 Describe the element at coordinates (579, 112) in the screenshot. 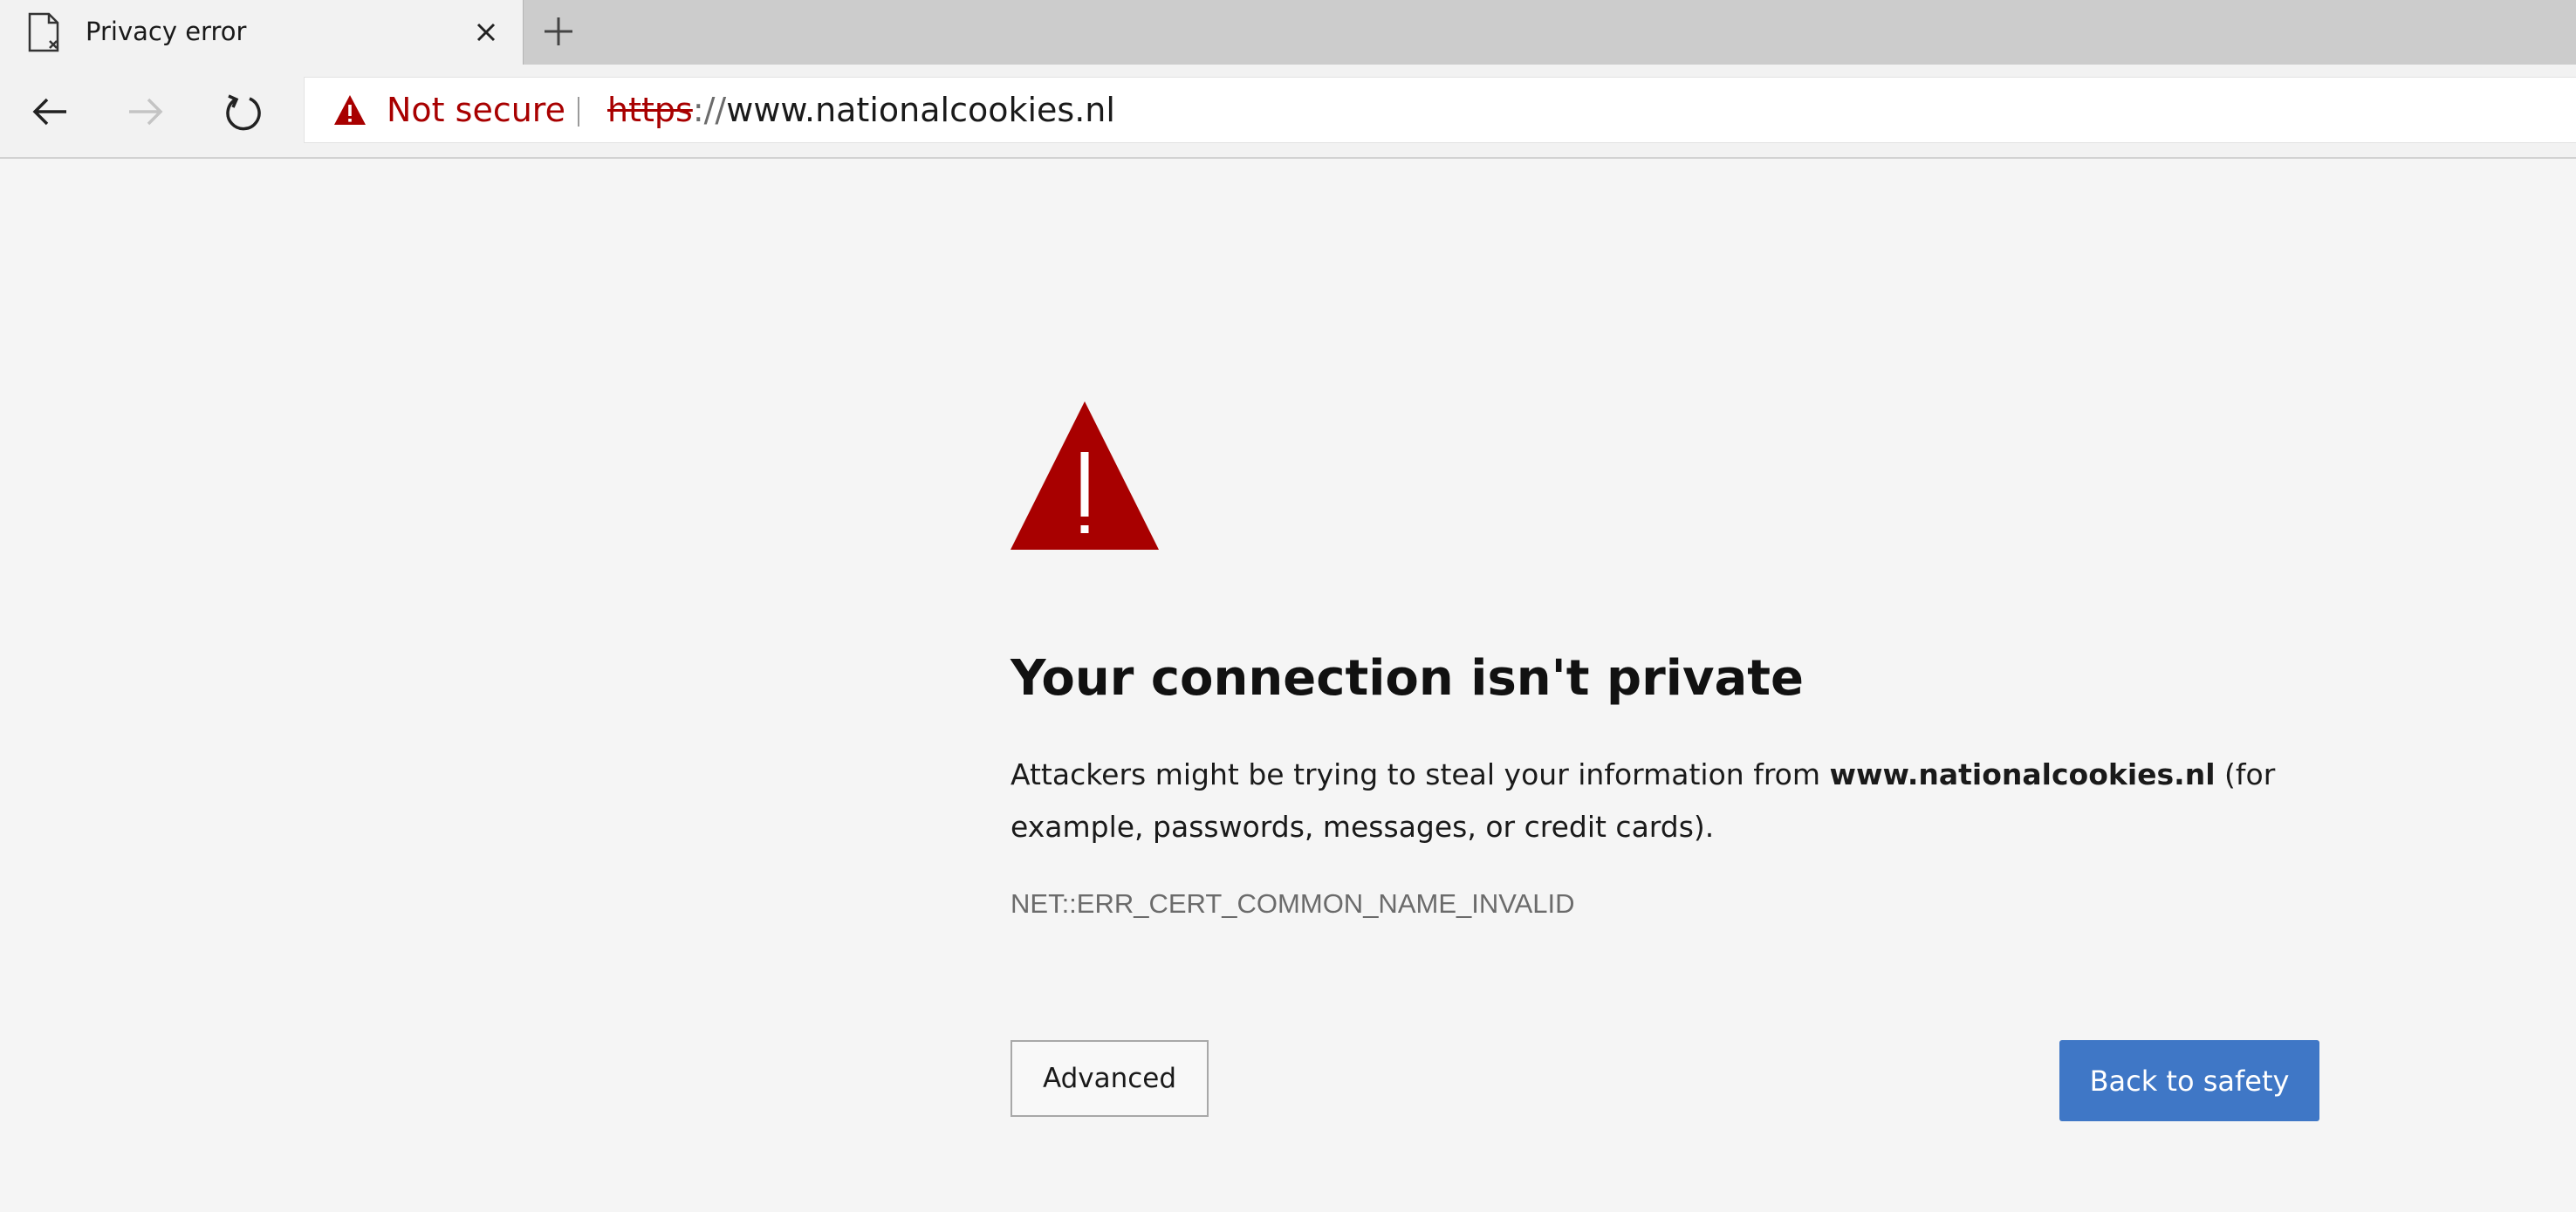

I see `address-divider` at that location.